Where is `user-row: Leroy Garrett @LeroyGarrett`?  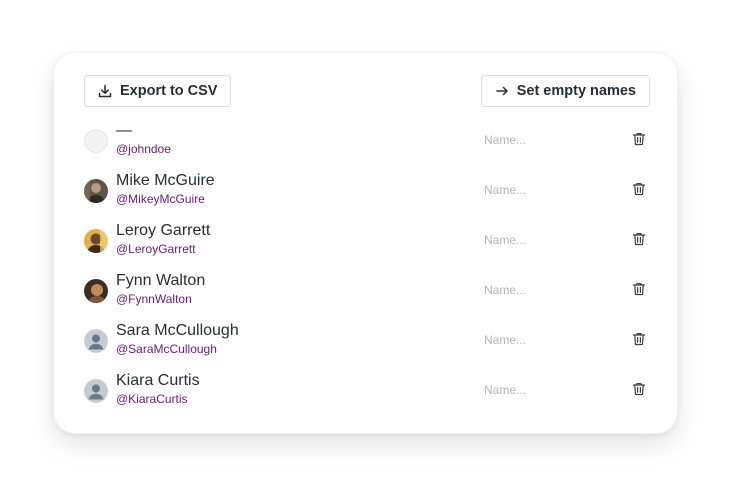
user-row: Leroy Garrett @LeroyGarrett is located at coordinates (367, 241).